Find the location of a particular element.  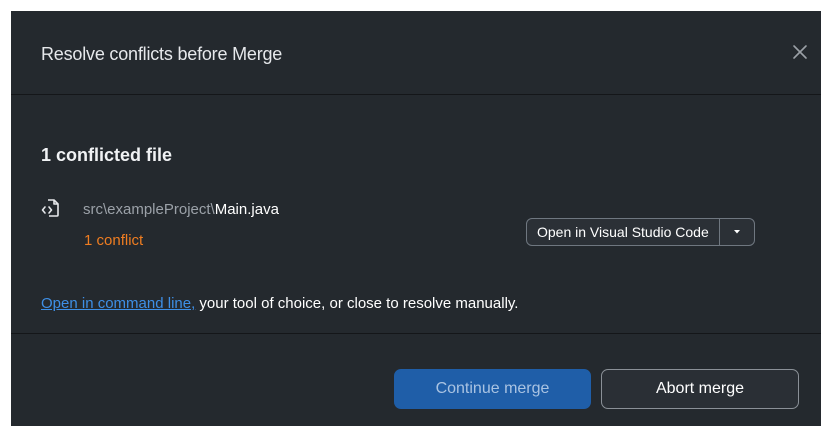

open-in-vscode-button: Open in Visual Studio Code is located at coordinates (623, 232).